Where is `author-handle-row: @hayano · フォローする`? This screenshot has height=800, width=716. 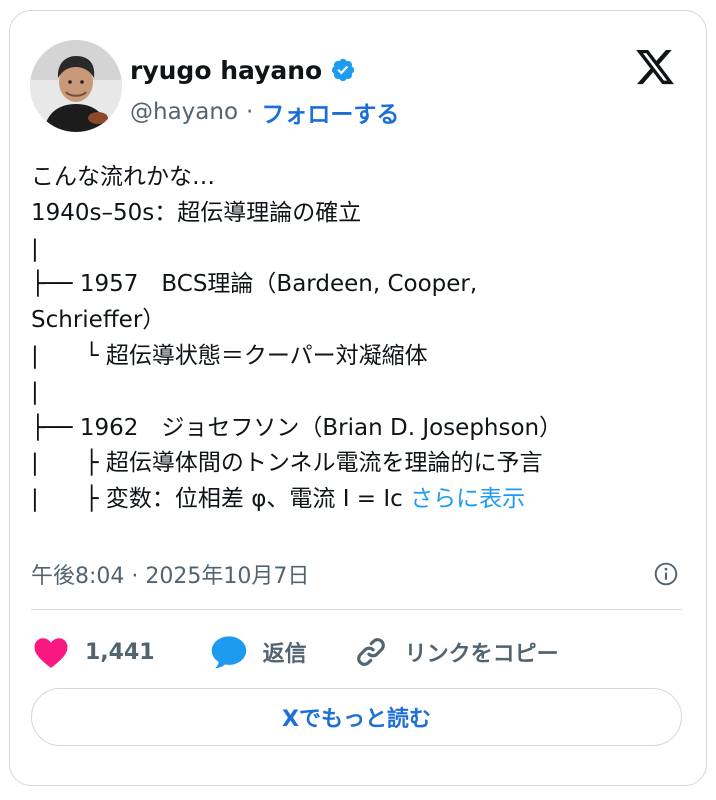
author-handle-row: @hayano · フォローする is located at coordinates (264, 112).